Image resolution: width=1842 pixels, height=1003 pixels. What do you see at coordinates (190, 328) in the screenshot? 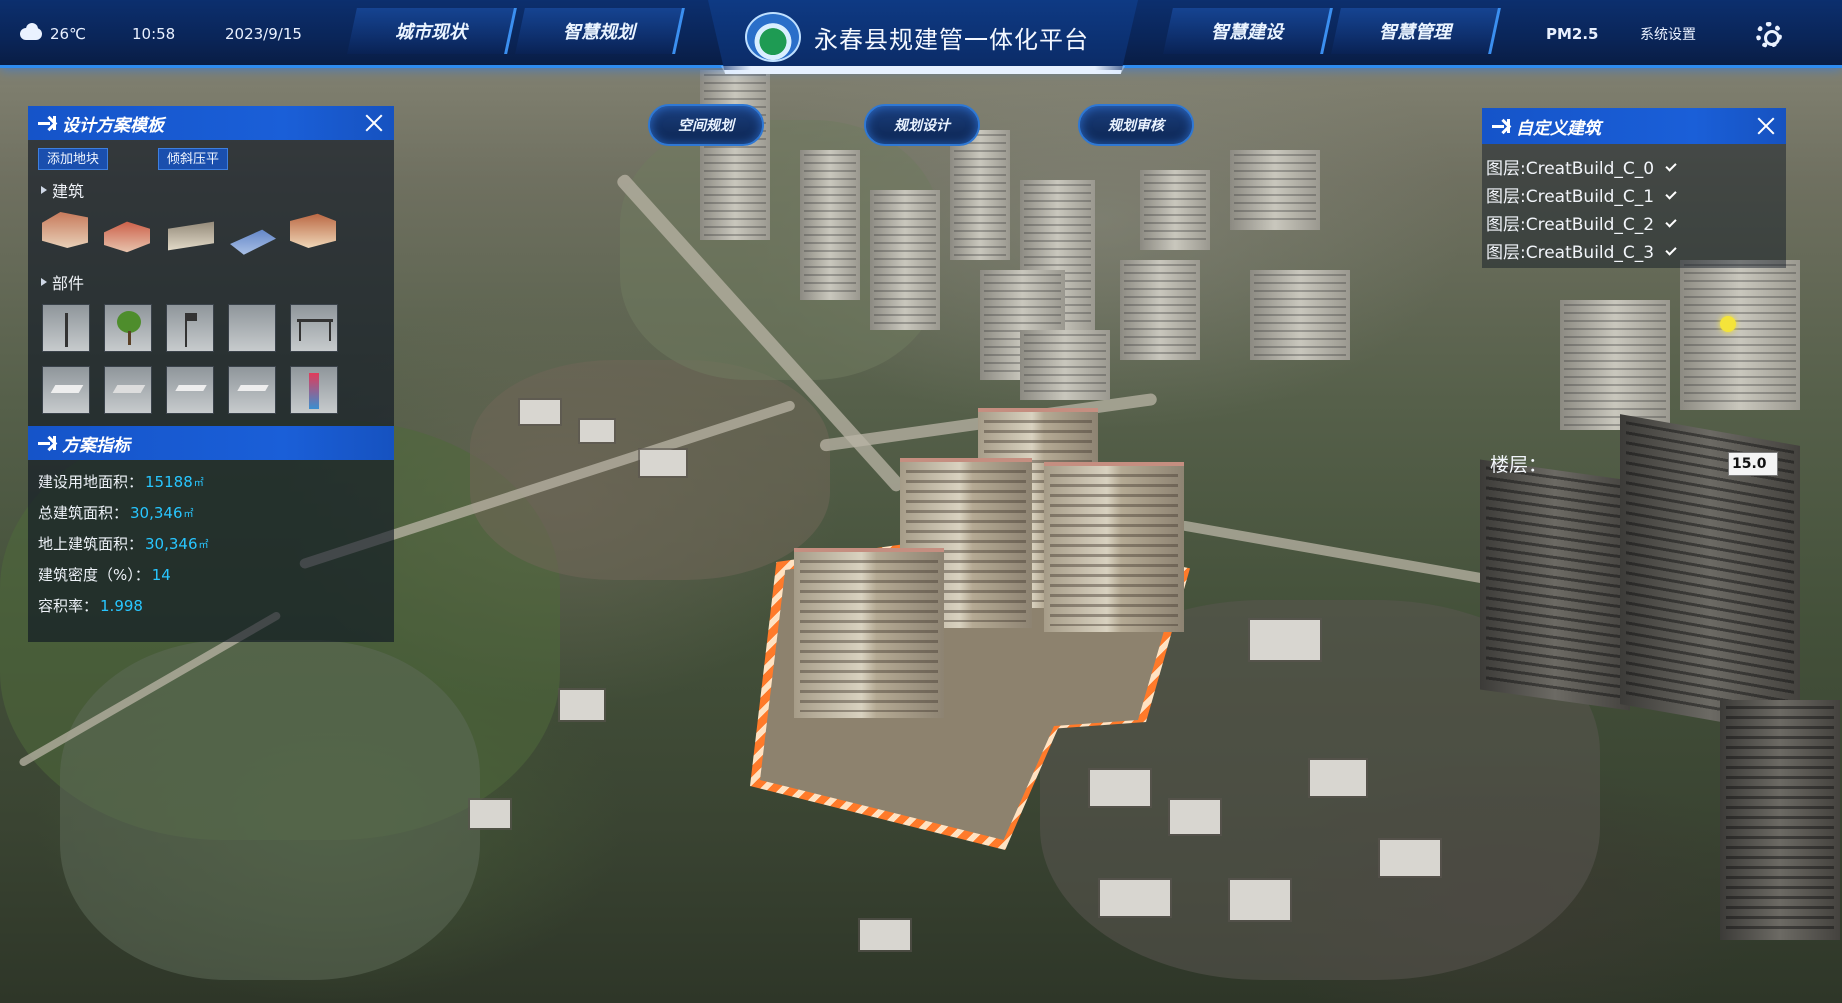
I see `sign-thumb` at bounding box center [190, 328].